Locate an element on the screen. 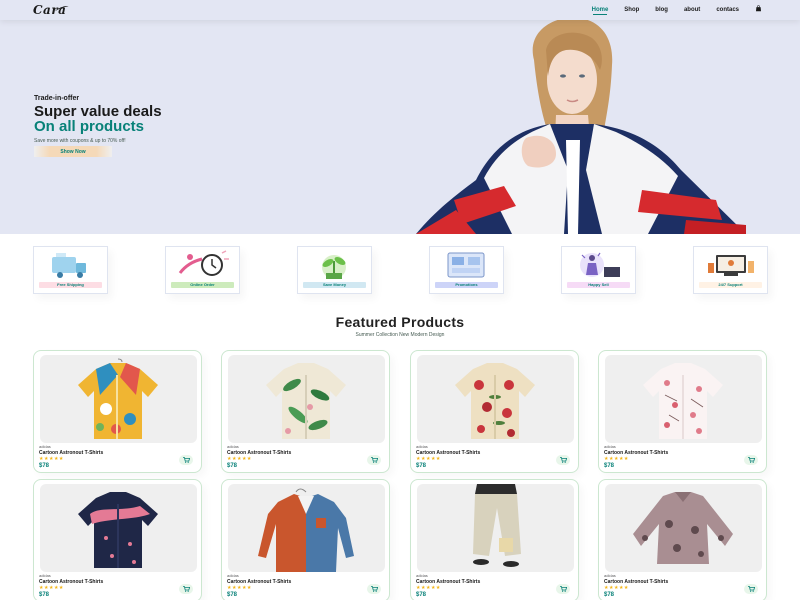  feature-label: Free Shipping is located at coordinates (70, 285).